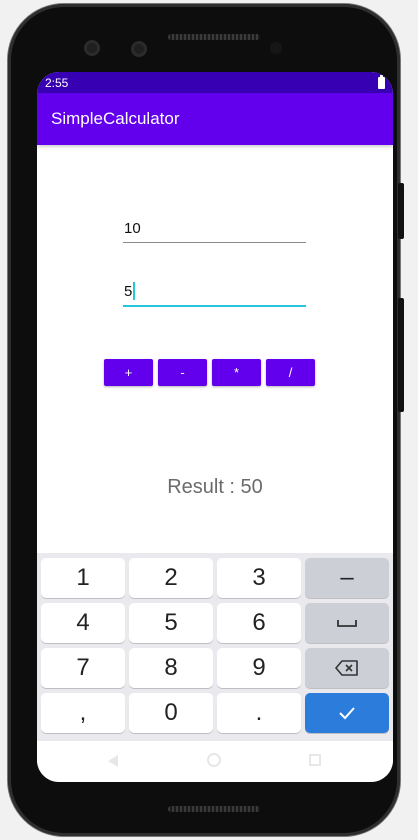  I want to click on key-0: 0, so click(171, 713).